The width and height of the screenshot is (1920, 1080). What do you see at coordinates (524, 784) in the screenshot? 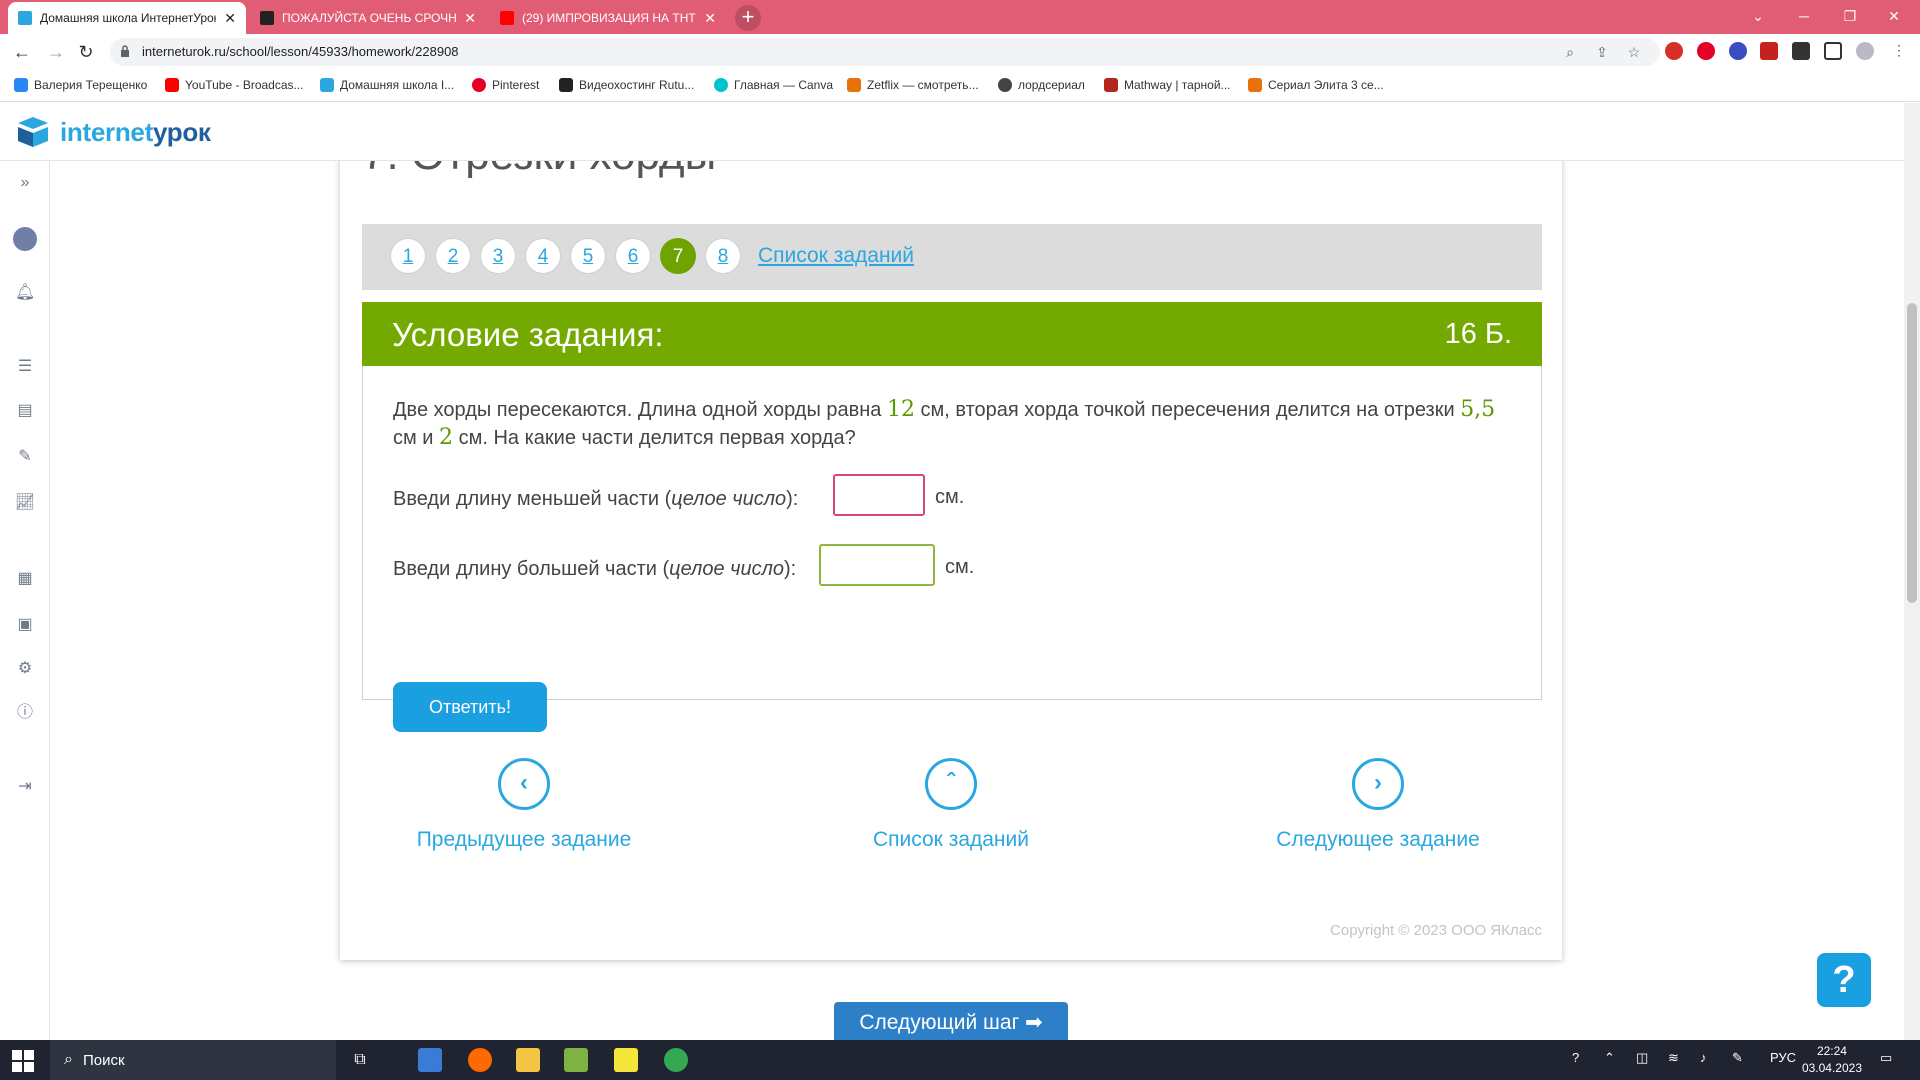
I see `chevron-left-icon: ‹` at bounding box center [524, 784].